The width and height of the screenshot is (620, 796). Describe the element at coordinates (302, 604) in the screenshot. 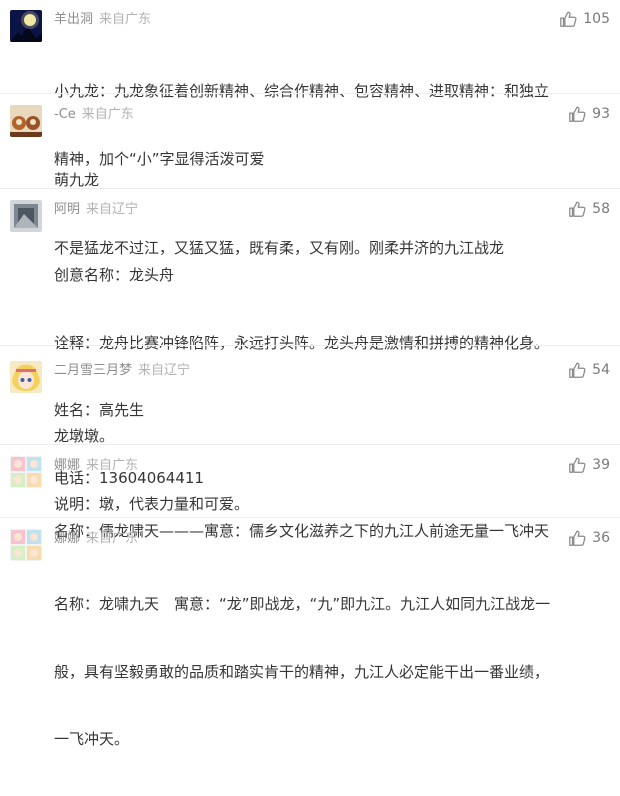

I see `comment-line: 名称：龙啸九天 寓意：“龙”即战龙，“九”即九江。九江人如同九江战龙一` at that location.